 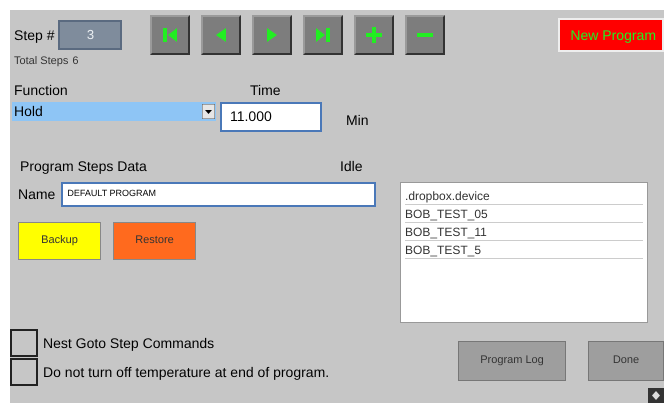 What do you see at coordinates (524, 231) in the screenshot?
I see `program-list-item: BOB_TEST_11` at bounding box center [524, 231].